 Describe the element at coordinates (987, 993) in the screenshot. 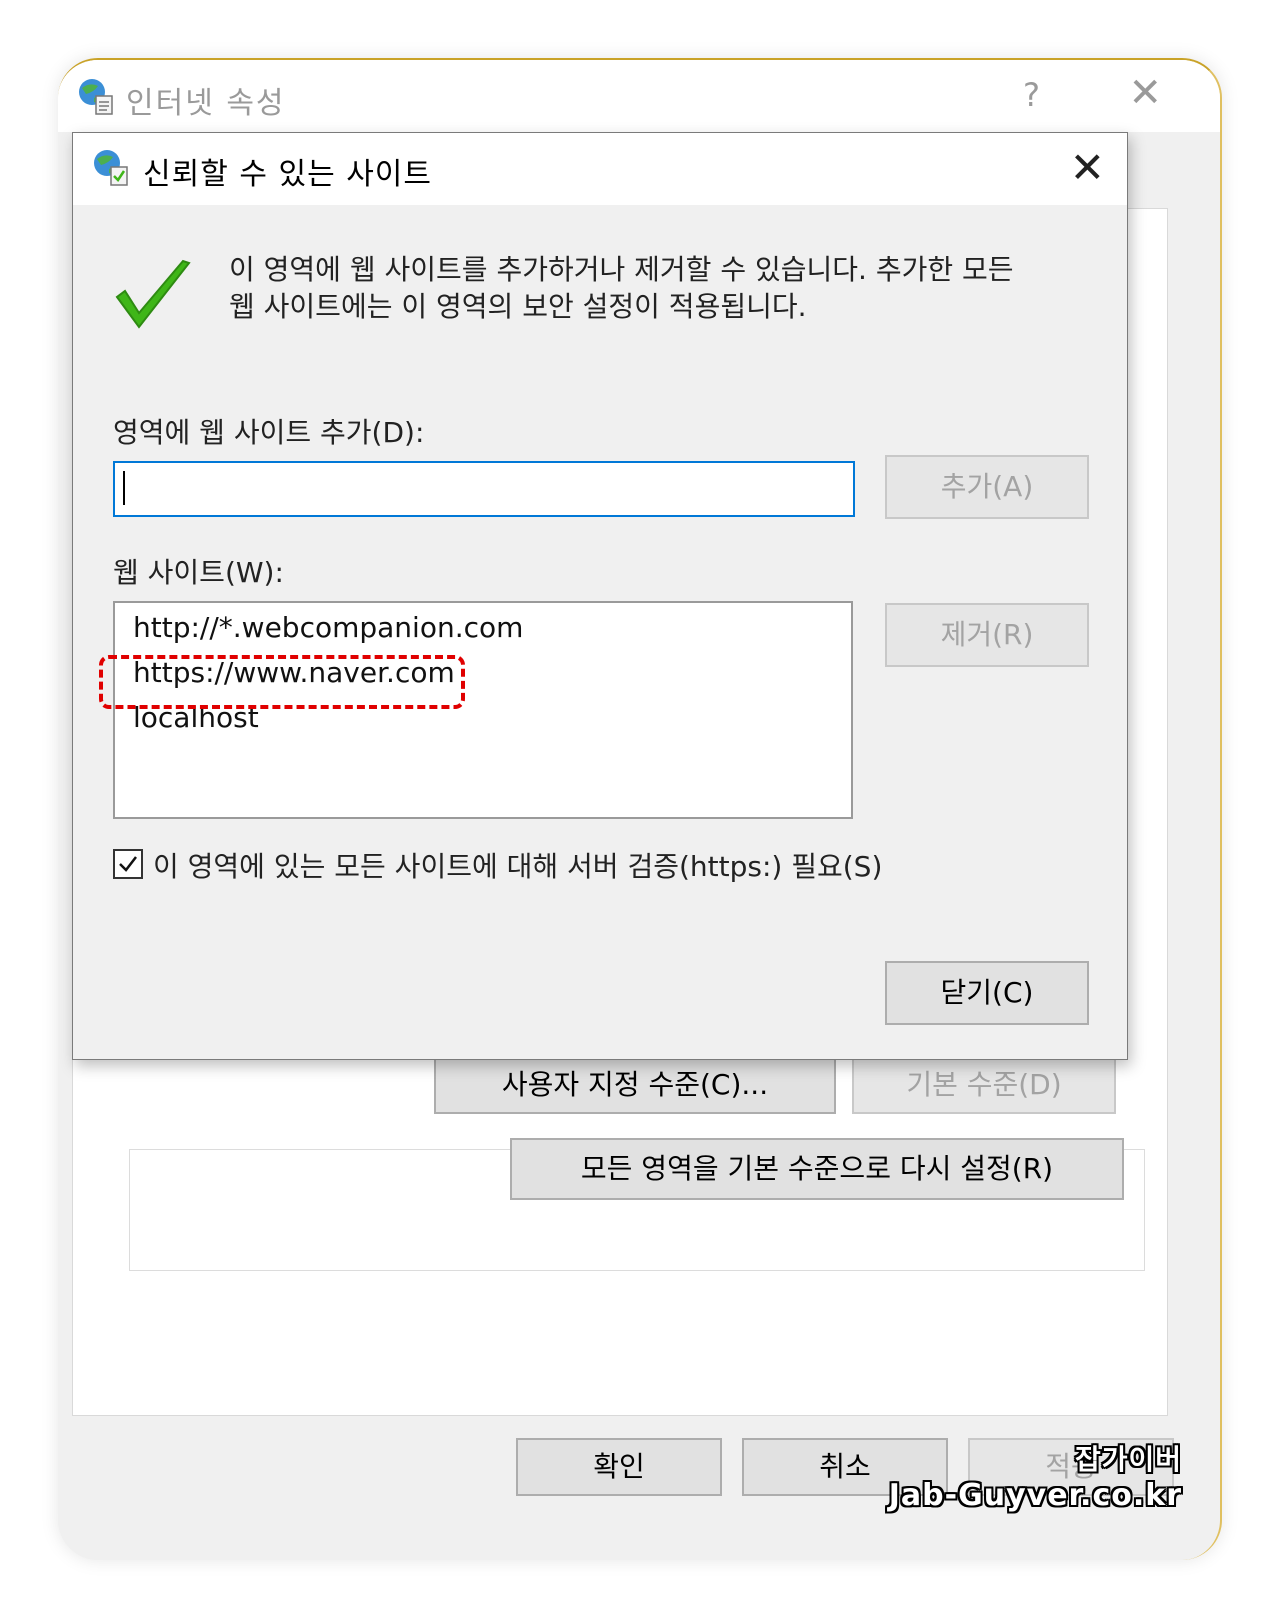

I see `close-button: 닫기(C)` at that location.